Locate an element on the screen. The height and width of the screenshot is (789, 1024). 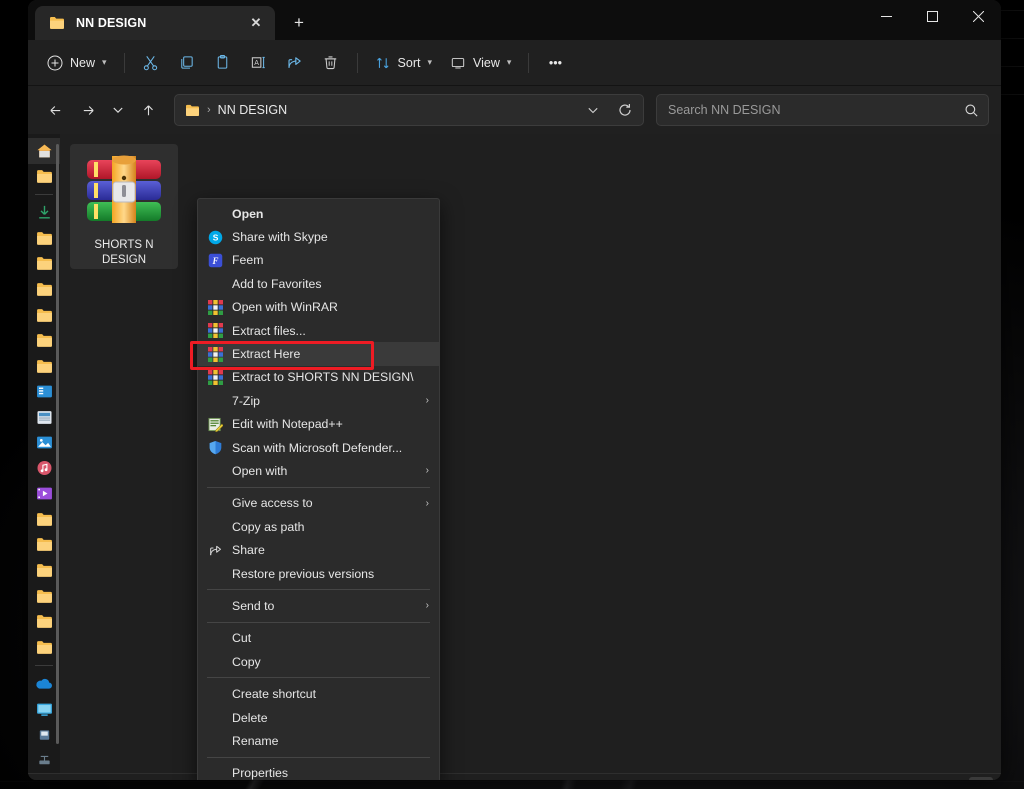
menu-item-add-to-favorites: Add to Favorites is located at coordinates (318, 283).